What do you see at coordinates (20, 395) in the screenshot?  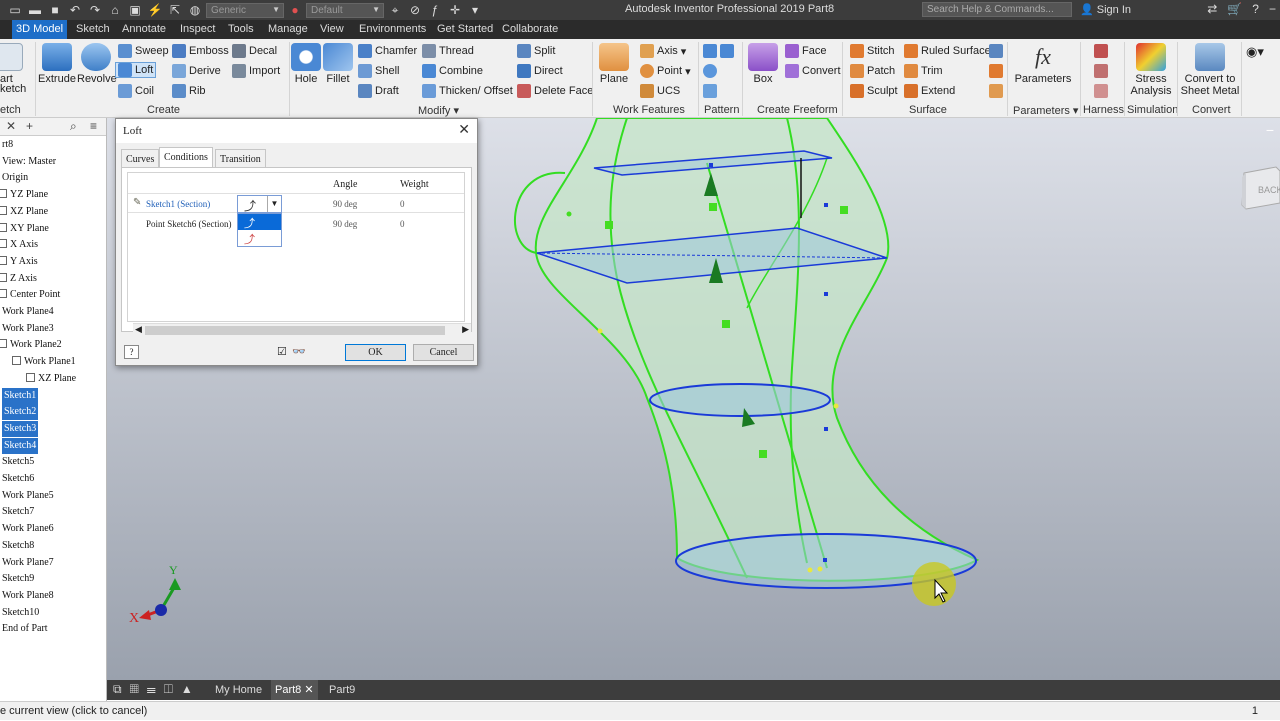 I see `browser-item: Sketch1` at bounding box center [20, 395].